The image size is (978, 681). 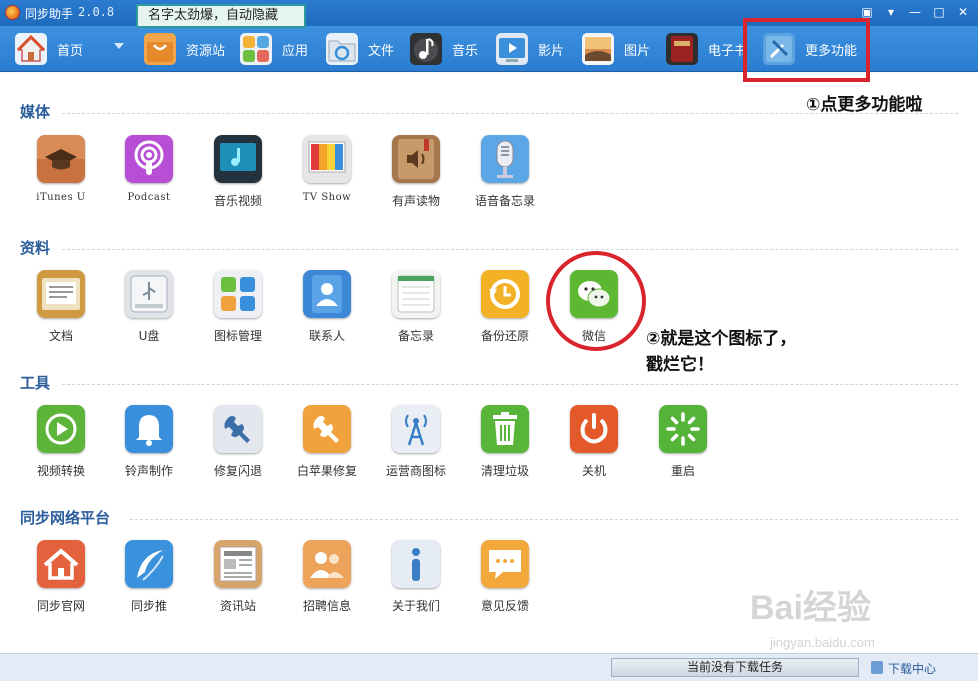 What do you see at coordinates (49, 14) in the screenshot?
I see `app-title: 同步助手` at bounding box center [49, 14].